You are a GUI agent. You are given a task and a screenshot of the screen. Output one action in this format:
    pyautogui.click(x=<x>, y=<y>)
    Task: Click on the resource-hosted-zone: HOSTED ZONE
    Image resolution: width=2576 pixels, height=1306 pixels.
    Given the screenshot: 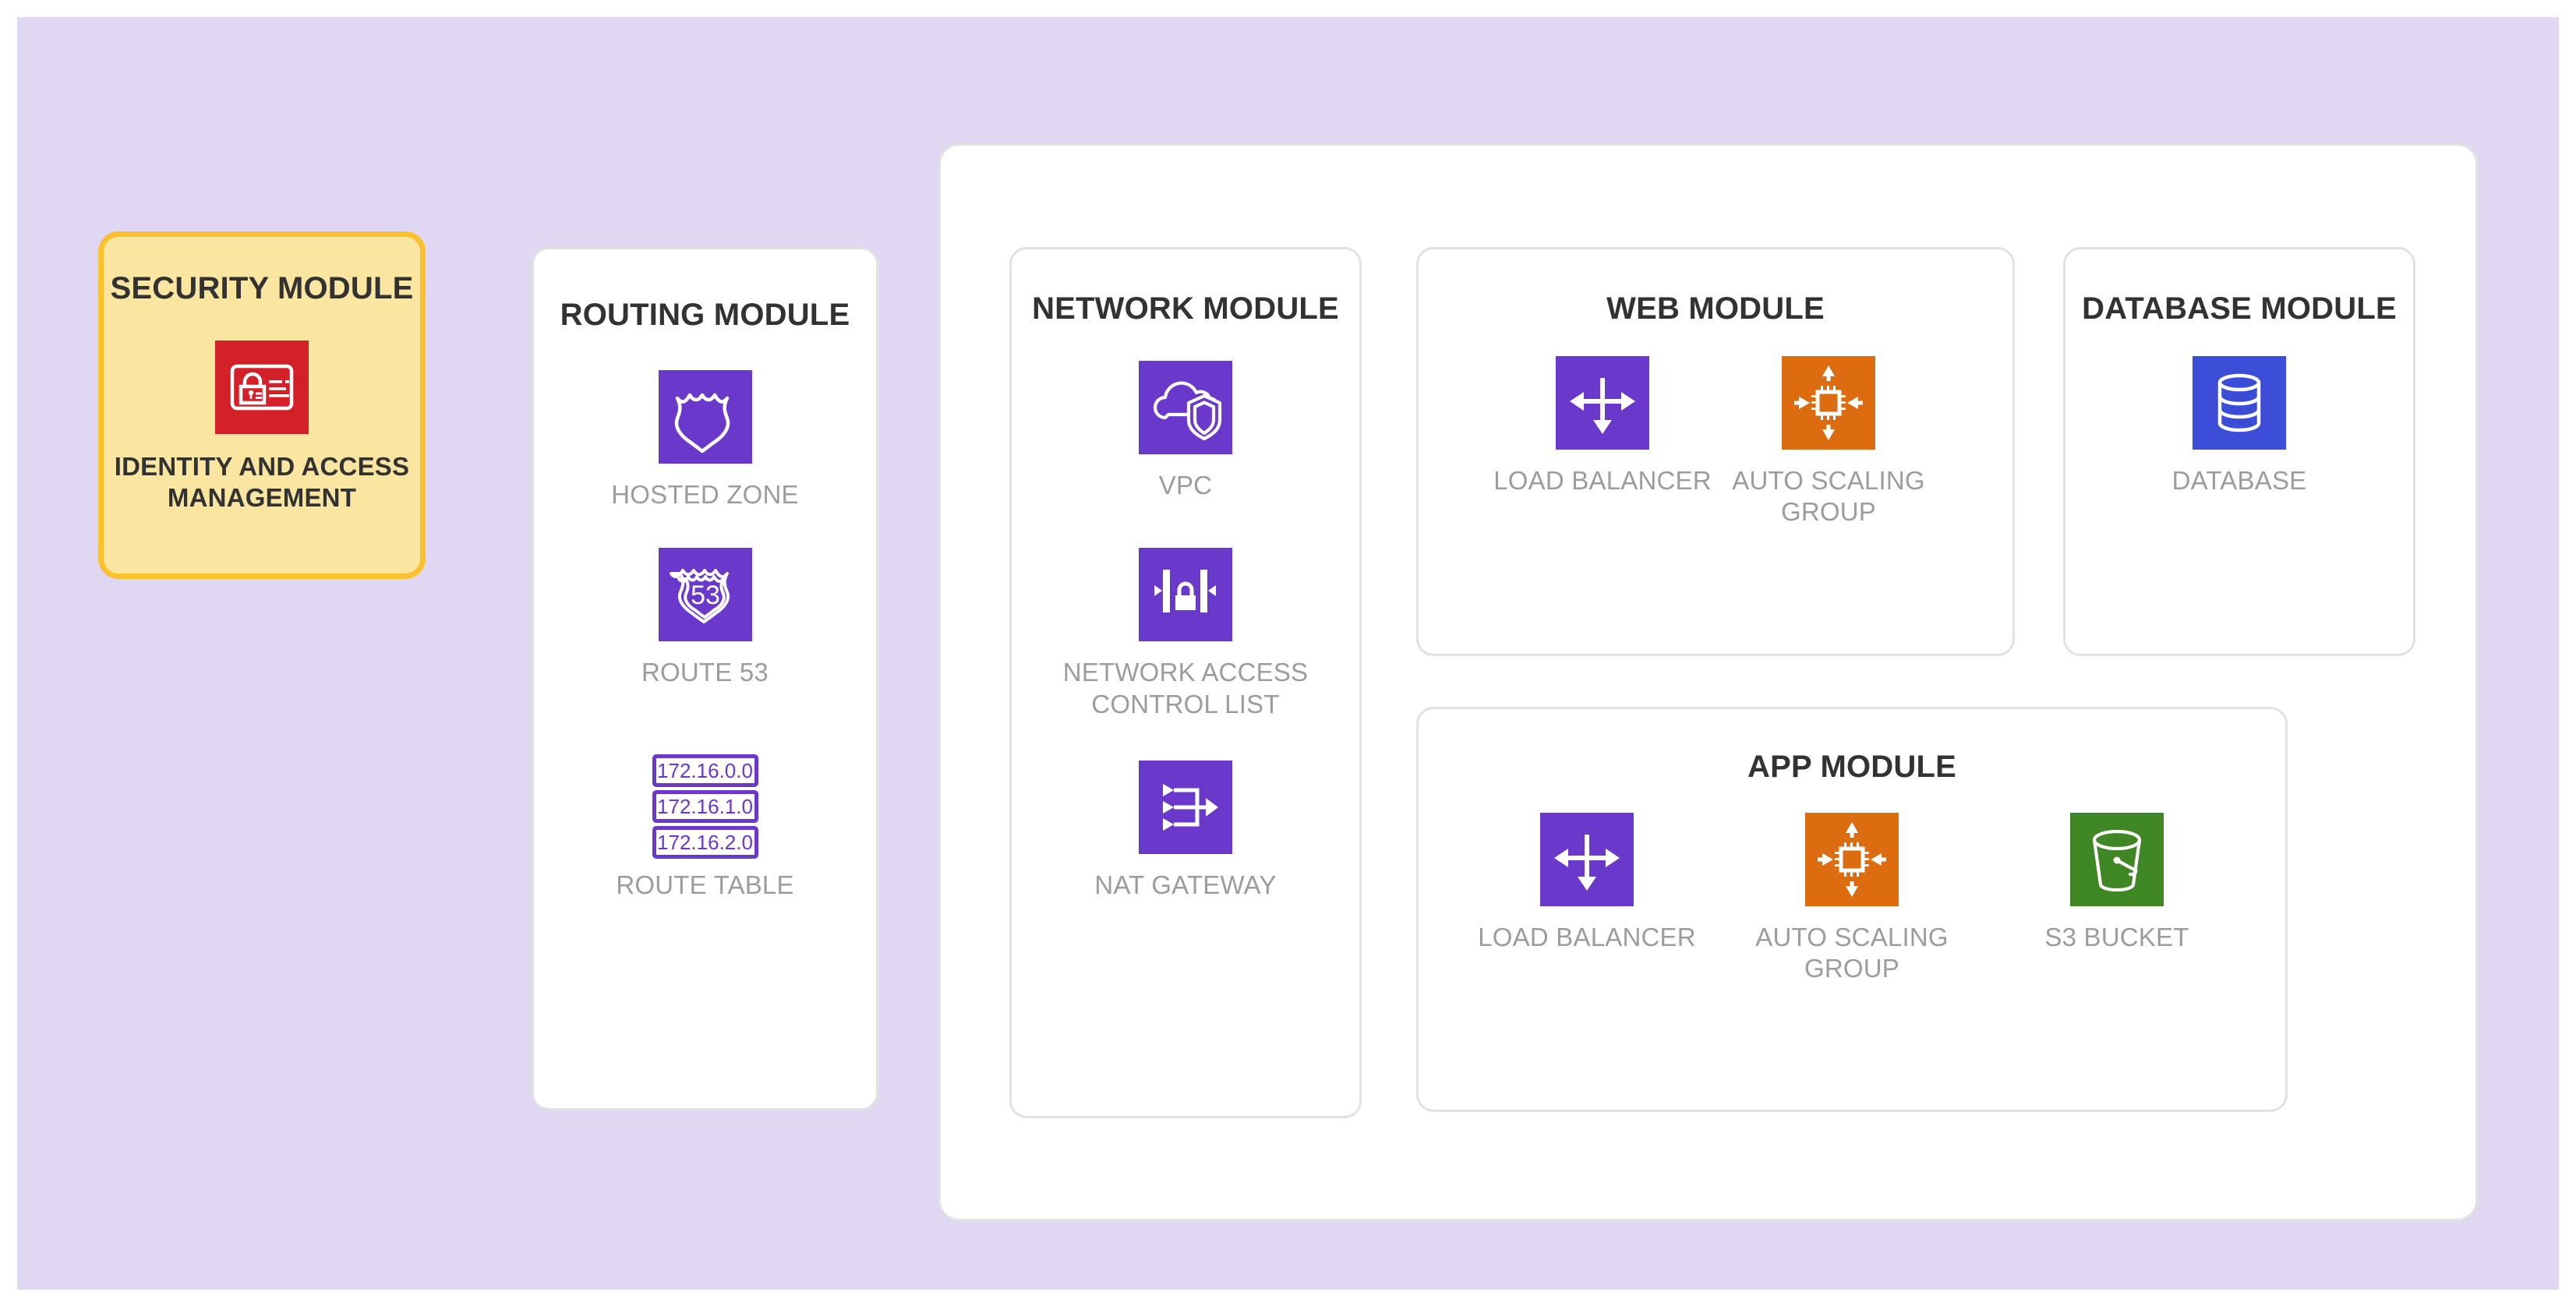 What is the action you would take?
    pyautogui.click(x=705, y=440)
    